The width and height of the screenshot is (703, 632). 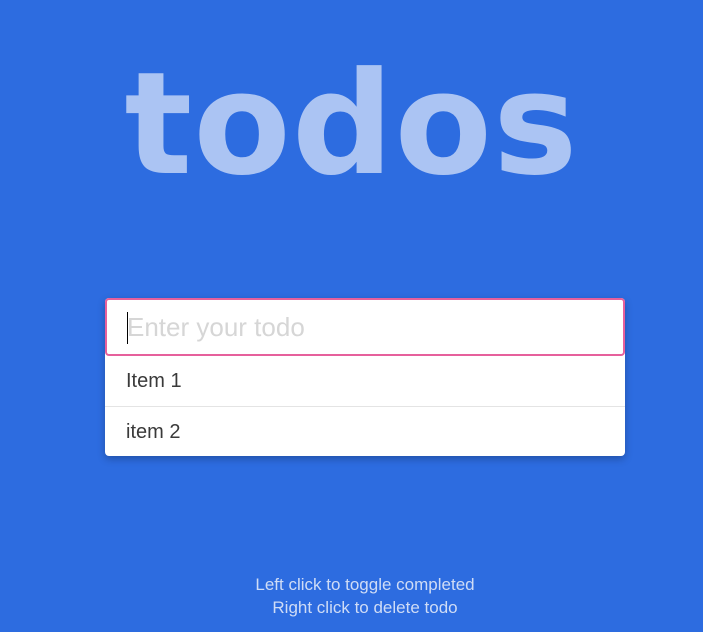 I want to click on todo-item: Item 1, so click(x=365, y=381).